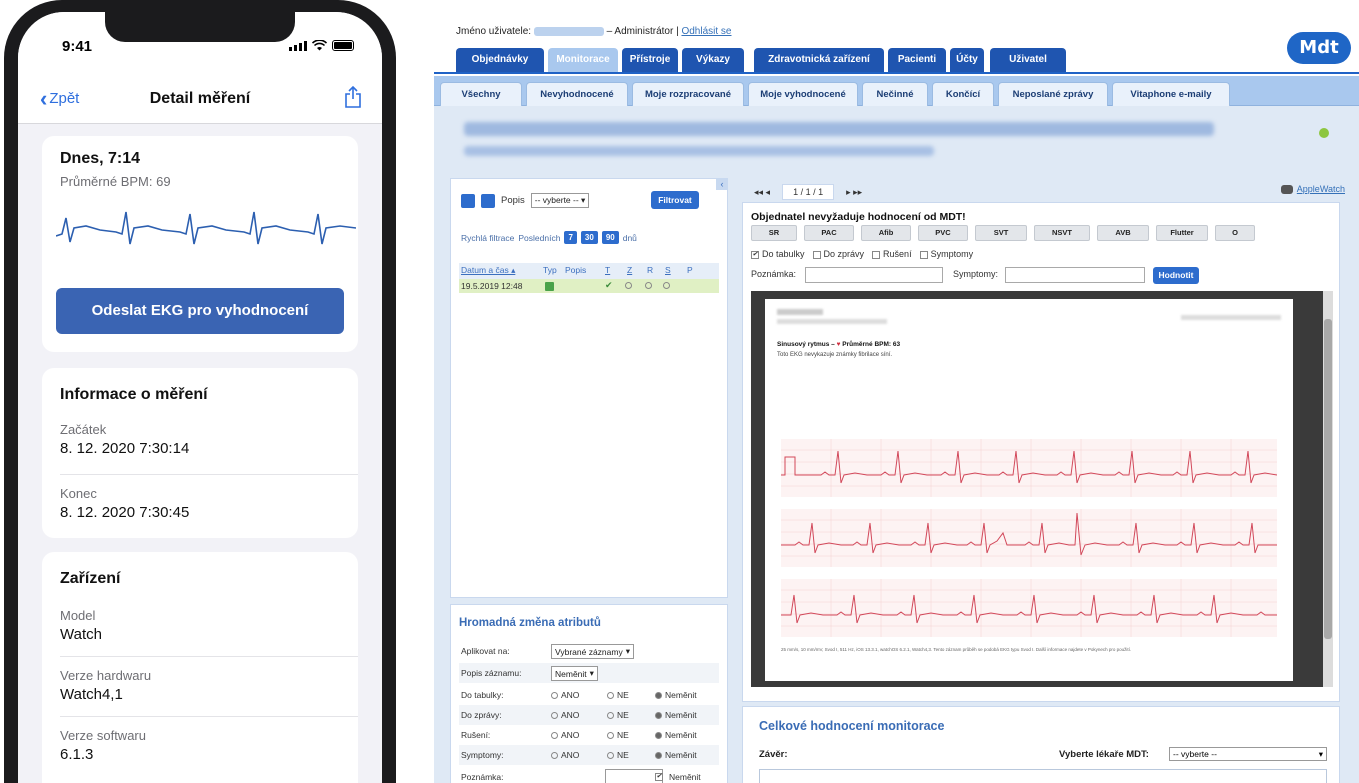 The height and width of the screenshot is (783, 1359). What do you see at coordinates (481, 94) in the screenshot?
I see `subtab-all: Všechny` at bounding box center [481, 94].